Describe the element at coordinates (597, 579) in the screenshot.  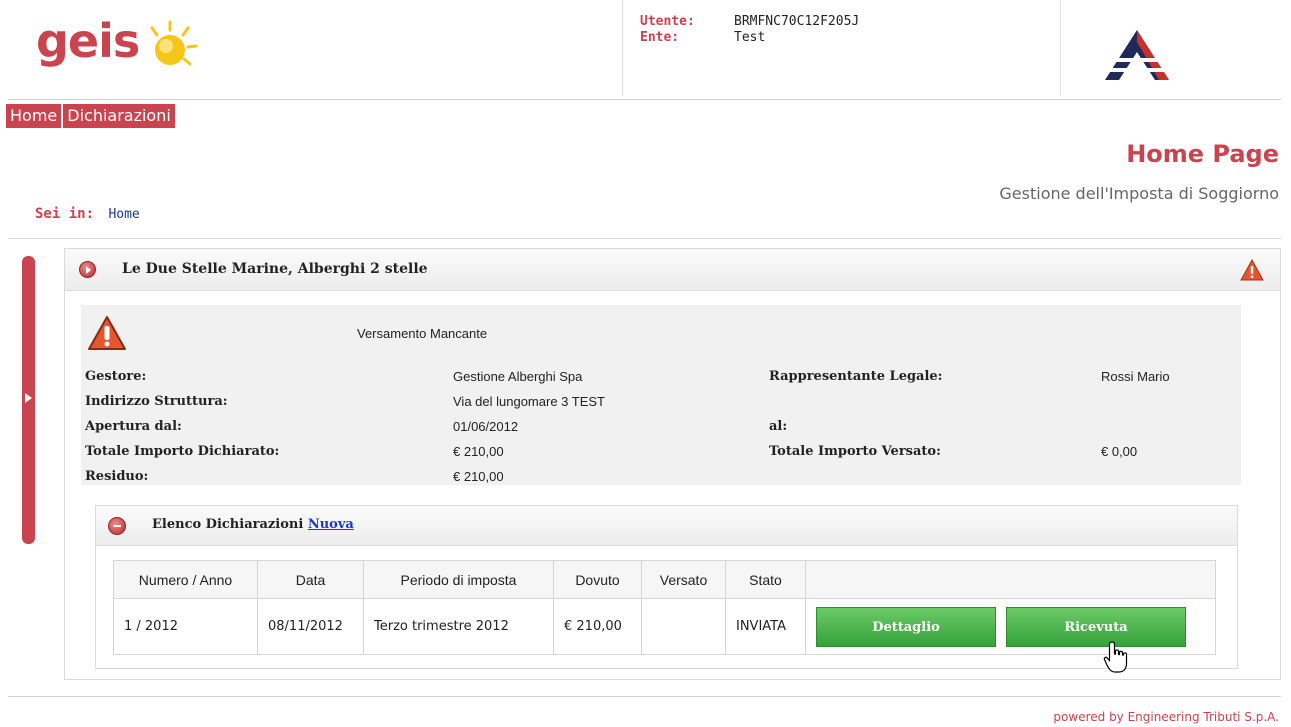
I see `col-dovuto: Dovuto` at that location.